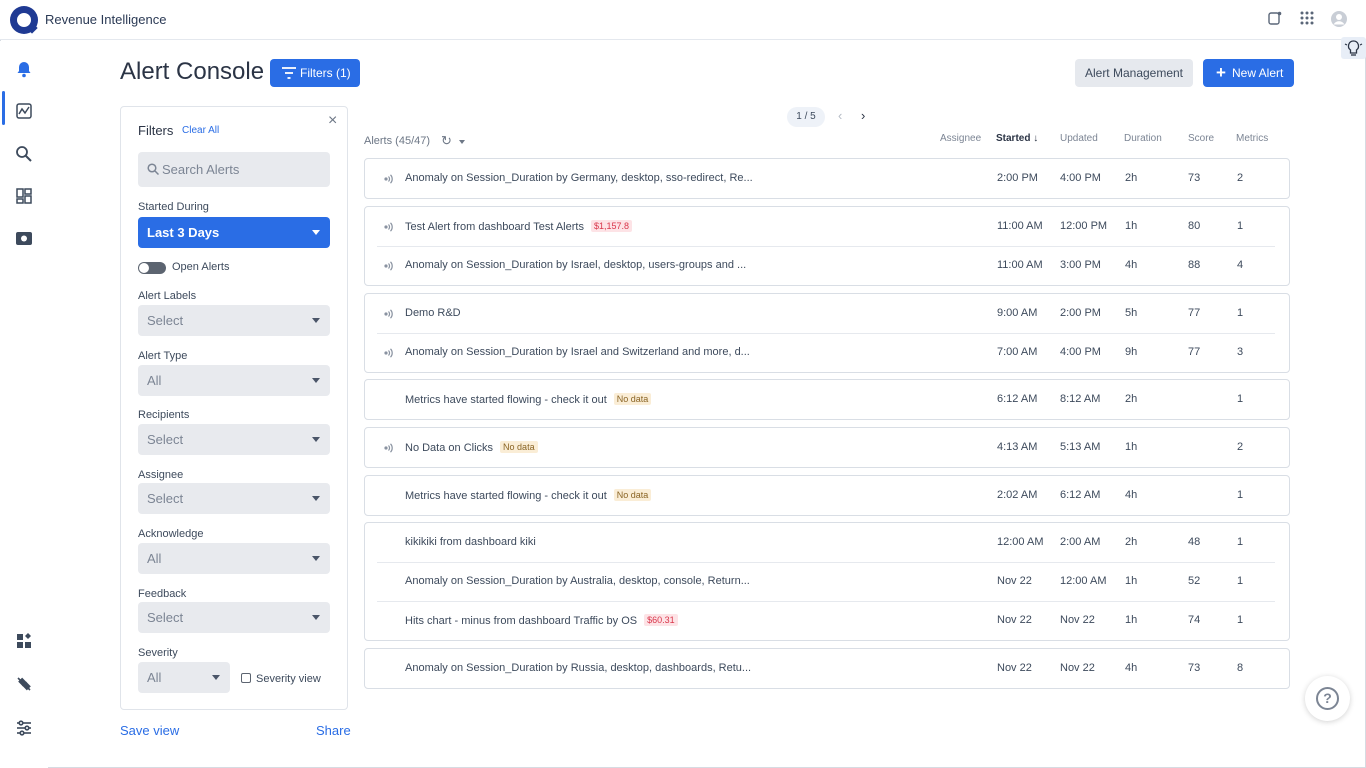  I want to click on alert-metrics: 2, so click(1240, 178).